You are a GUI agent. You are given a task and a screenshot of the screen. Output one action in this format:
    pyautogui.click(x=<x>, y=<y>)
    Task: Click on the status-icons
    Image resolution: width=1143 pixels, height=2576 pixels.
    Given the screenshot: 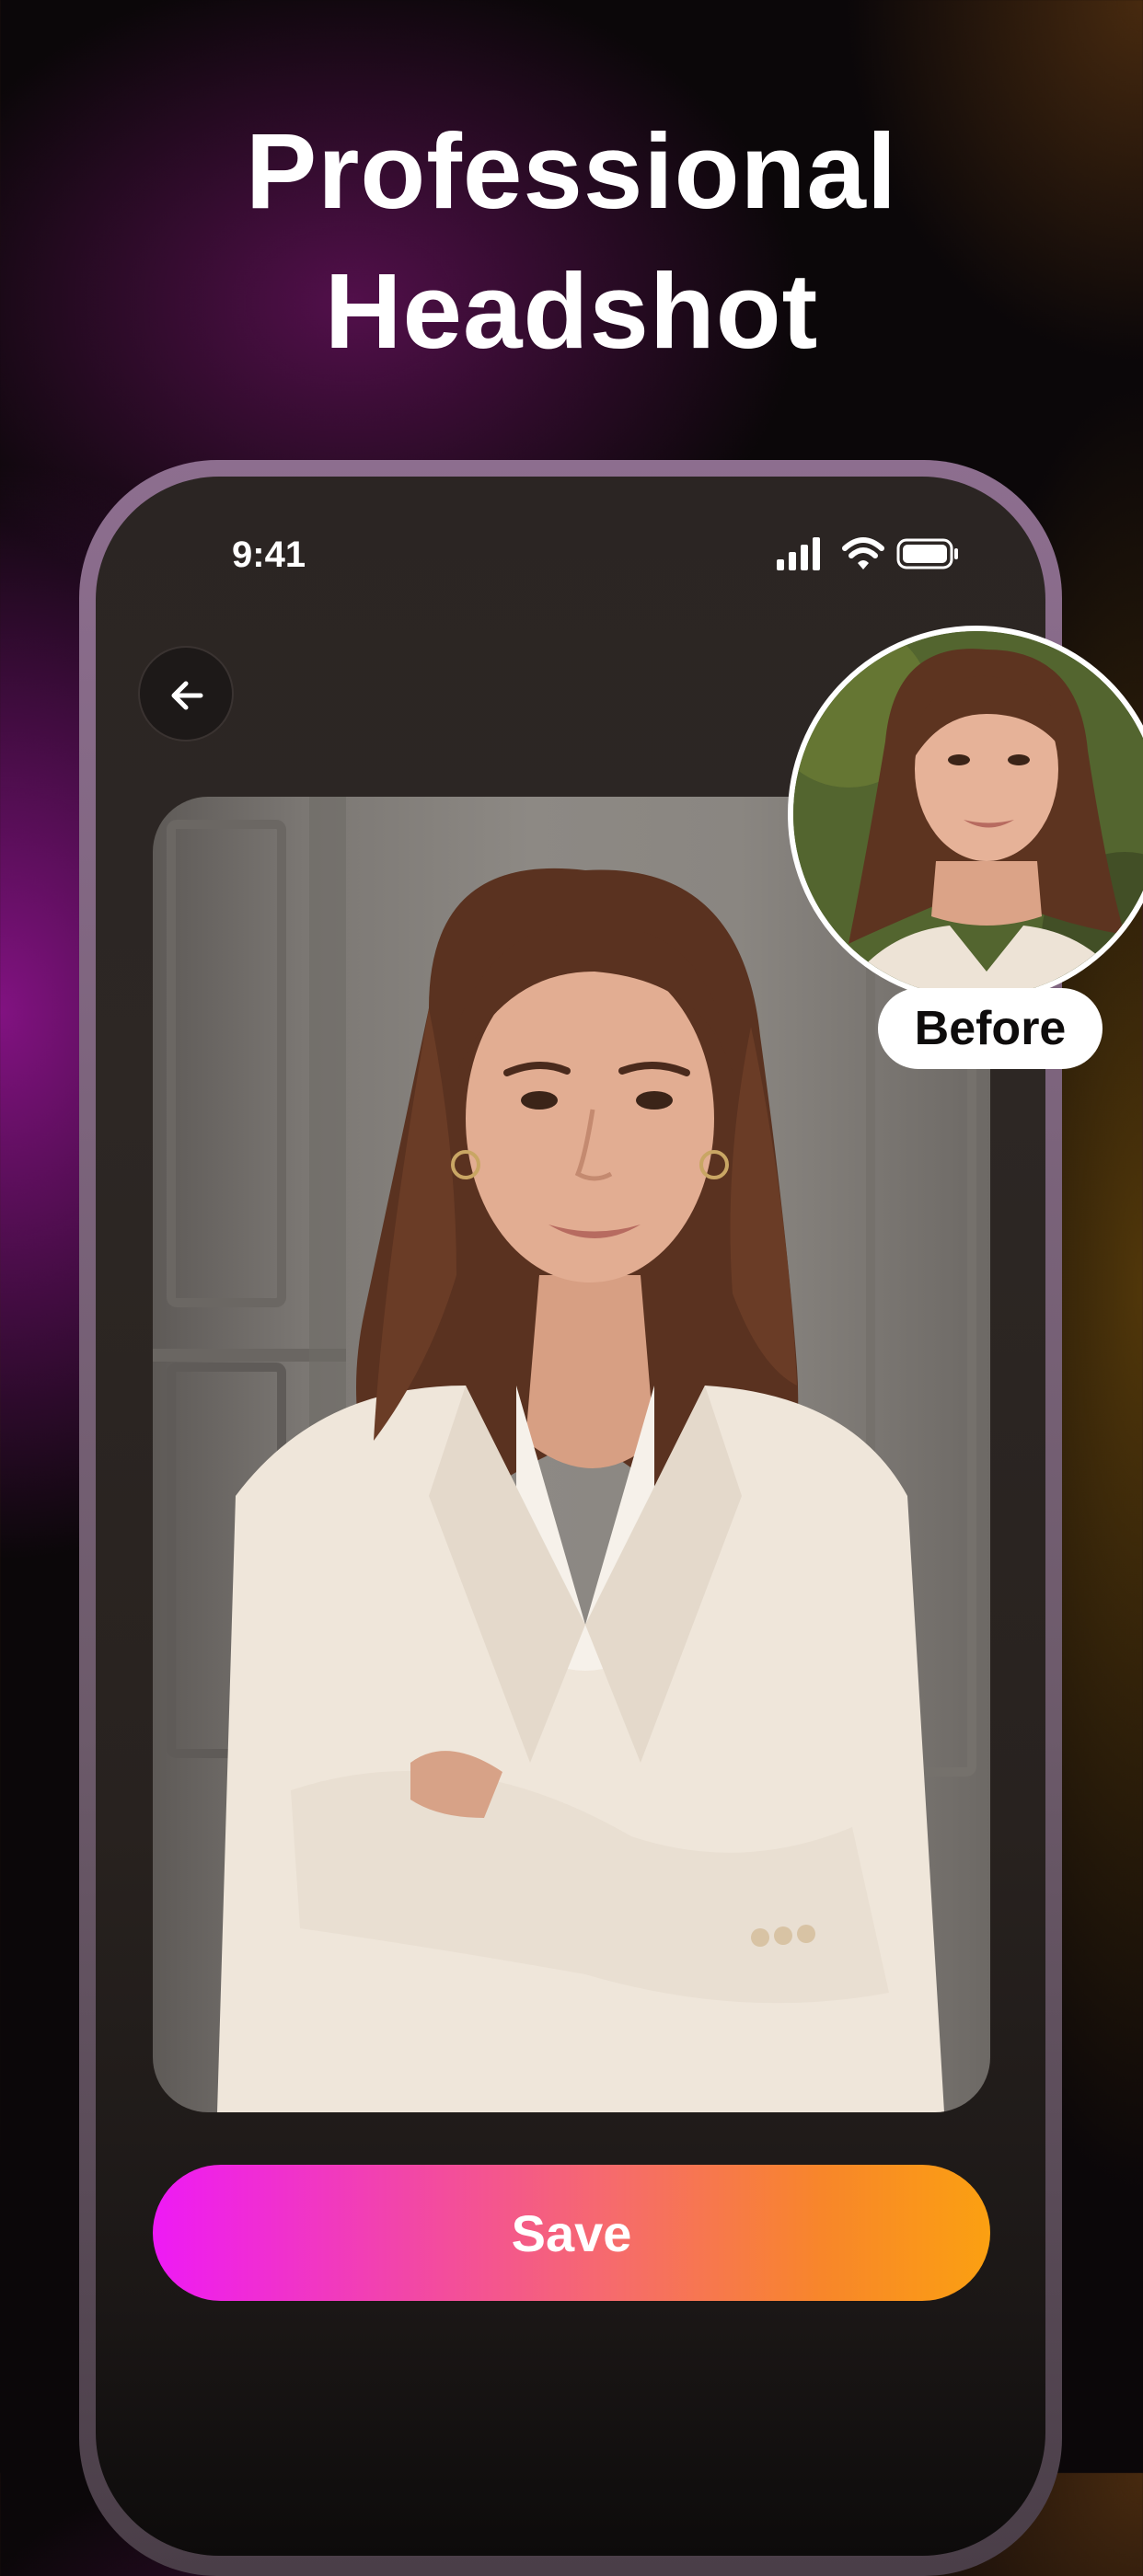 What is the action you would take?
    pyautogui.click(x=882, y=555)
    